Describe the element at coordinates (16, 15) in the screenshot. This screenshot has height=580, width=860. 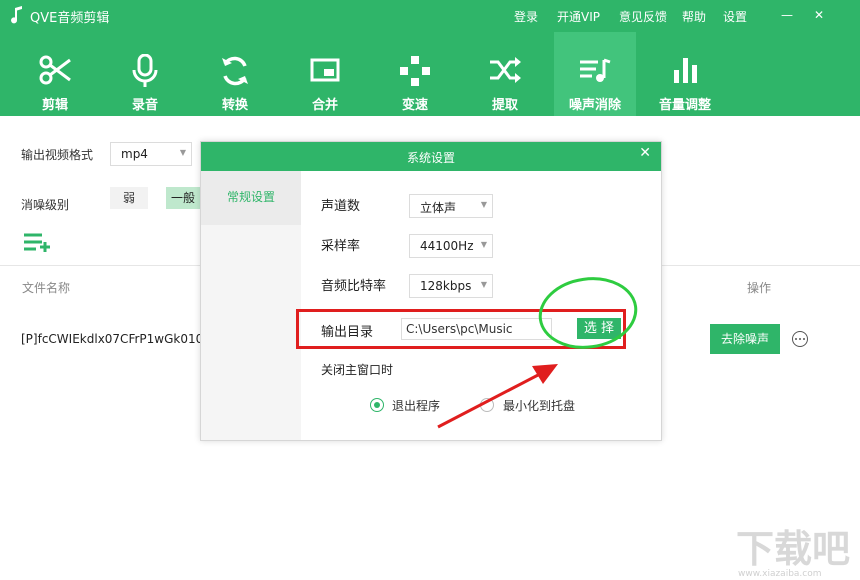
I see `music-note-icon` at that location.